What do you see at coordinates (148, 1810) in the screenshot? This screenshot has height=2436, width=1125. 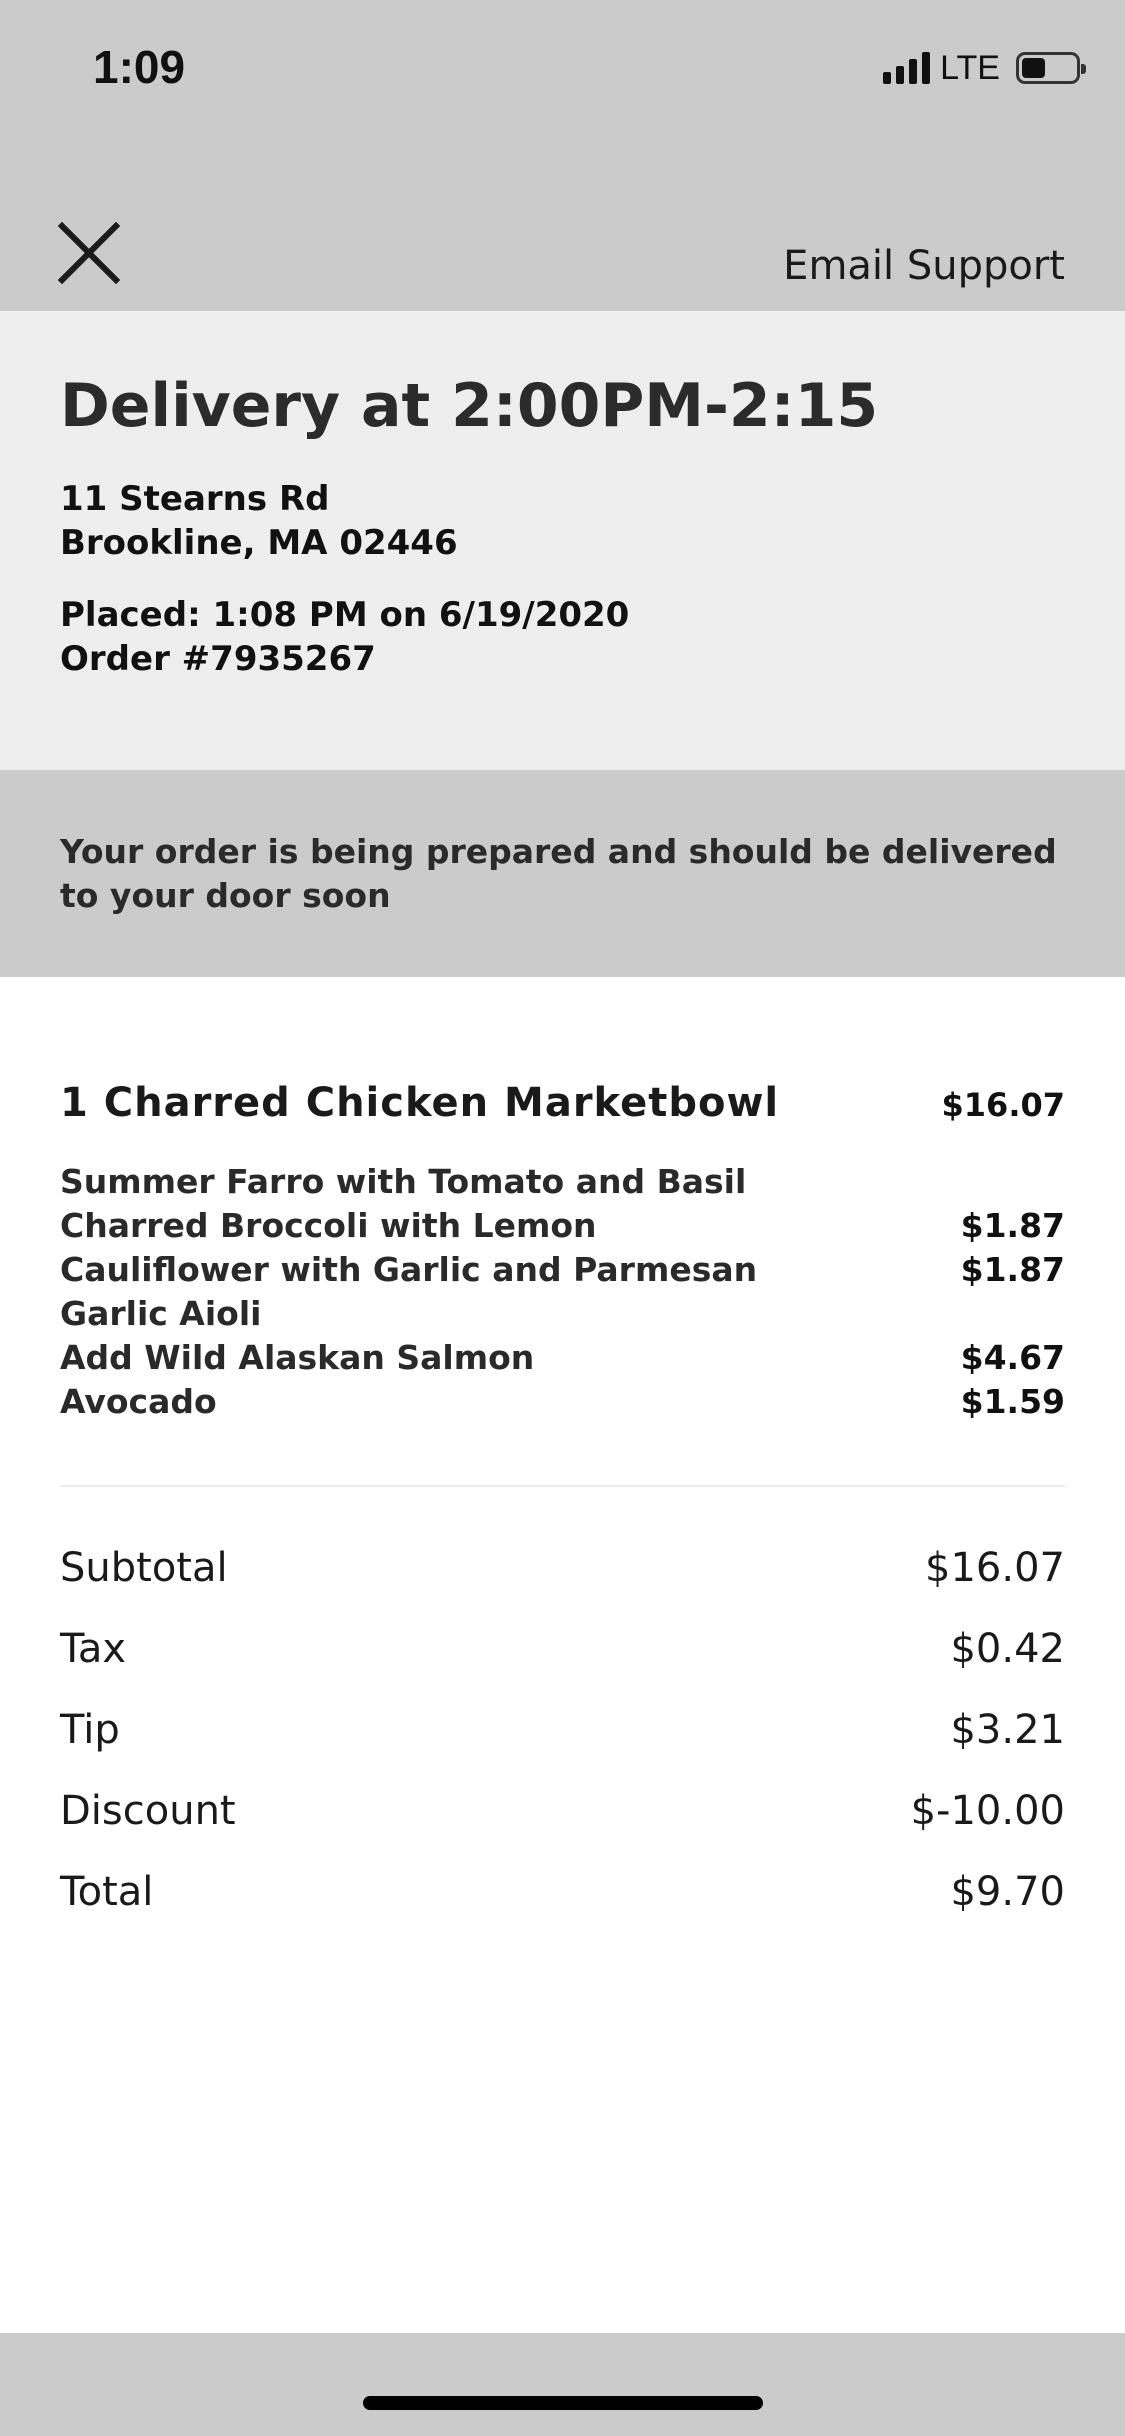 I see `total-label: Discount` at bounding box center [148, 1810].